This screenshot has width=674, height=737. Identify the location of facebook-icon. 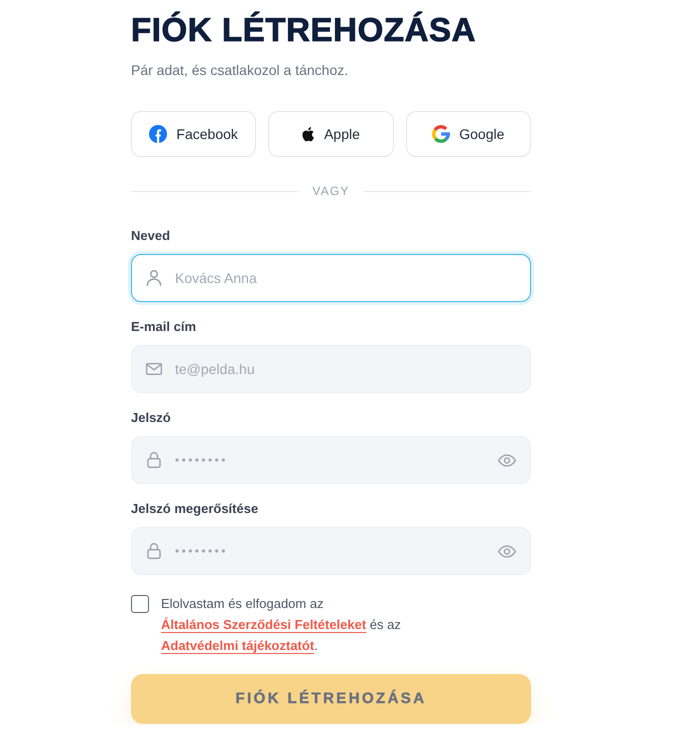
(158, 134).